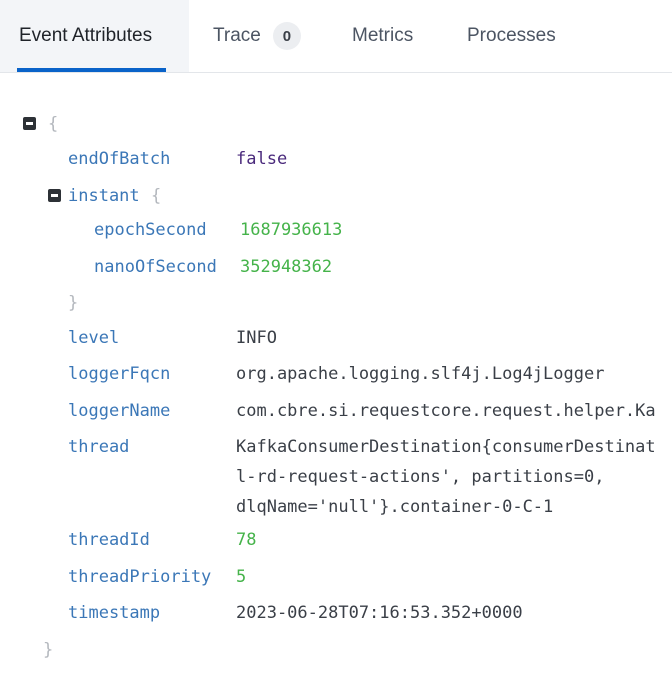  Describe the element at coordinates (237, 35) in the screenshot. I see `tab-trace-label: Trace` at that location.